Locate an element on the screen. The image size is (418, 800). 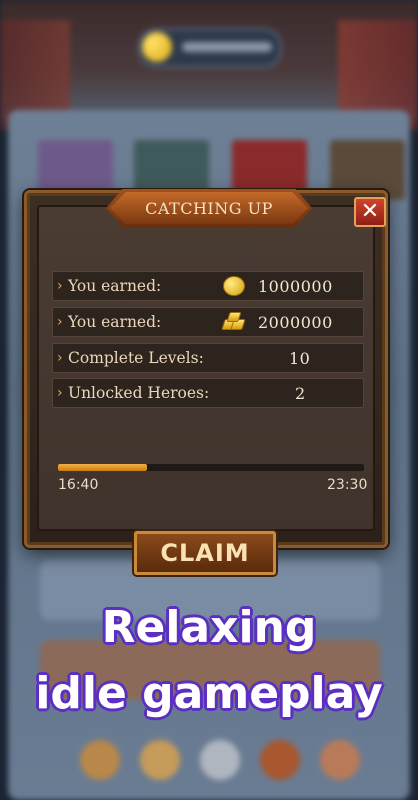
progress-start-time: 16:40 is located at coordinates (78, 485).